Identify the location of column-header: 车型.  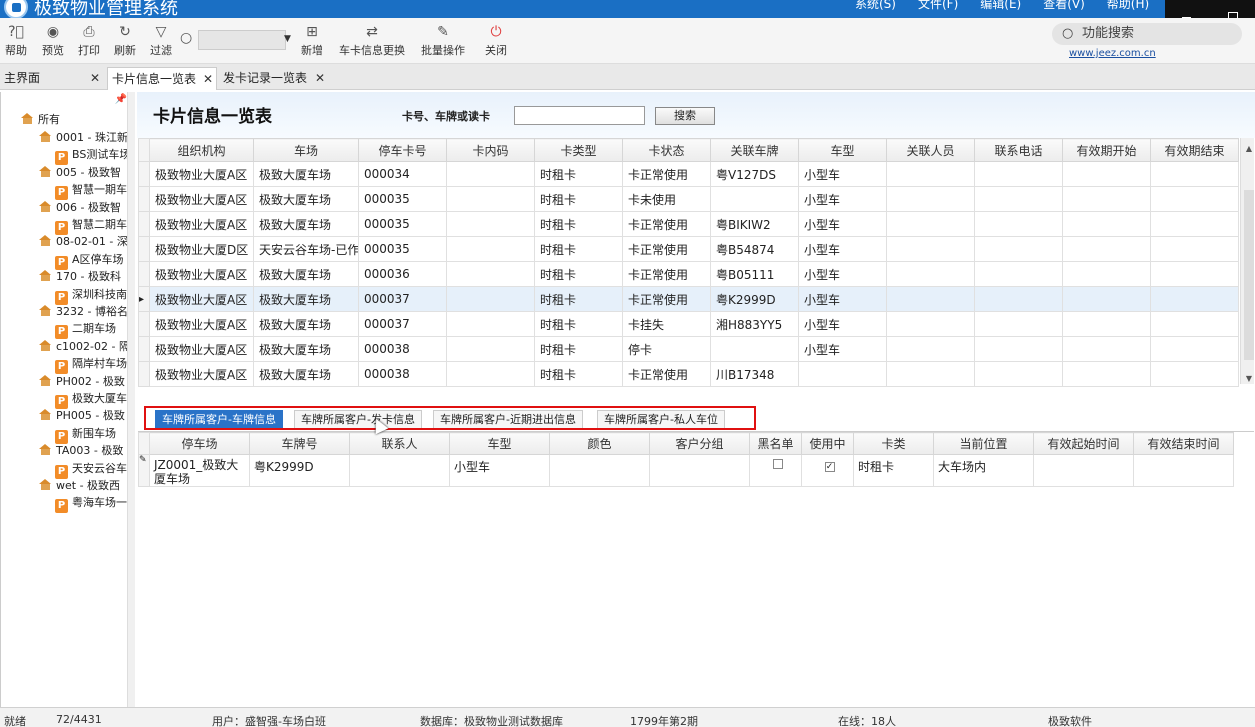
(842, 150).